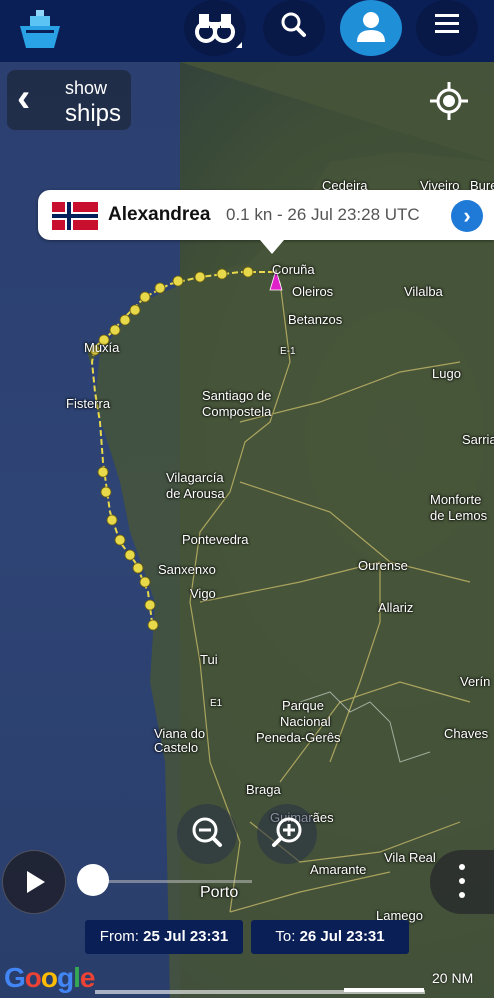 The height and width of the screenshot is (998, 494). Describe the element at coordinates (462, 882) in the screenshot. I see `more-options-button` at that location.